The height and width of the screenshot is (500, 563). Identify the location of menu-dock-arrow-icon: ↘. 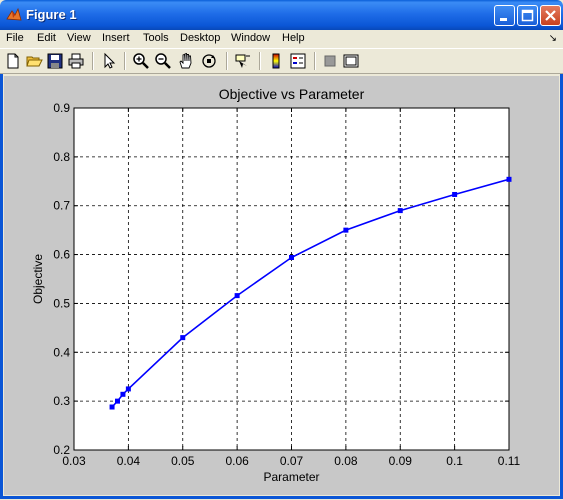
(553, 38).